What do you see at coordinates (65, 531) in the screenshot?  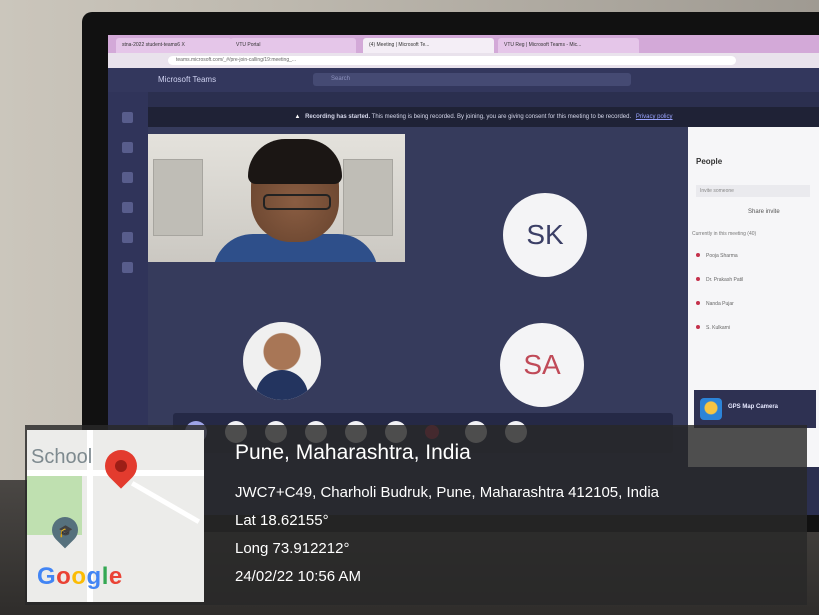 I see `graduation-cap-icon: 🎓` at bounding box center [65, 531].